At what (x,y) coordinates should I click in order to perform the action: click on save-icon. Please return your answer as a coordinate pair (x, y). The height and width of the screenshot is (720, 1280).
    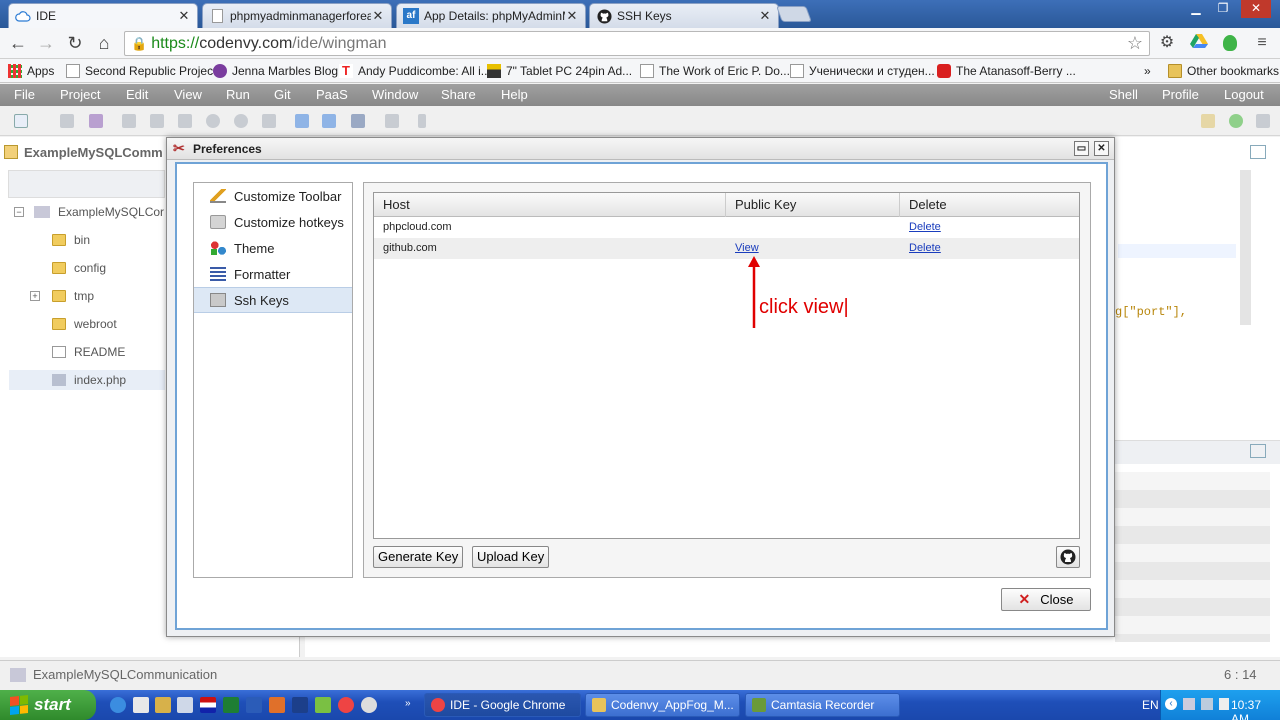
    Looking at the image, I should click on (67, 121).